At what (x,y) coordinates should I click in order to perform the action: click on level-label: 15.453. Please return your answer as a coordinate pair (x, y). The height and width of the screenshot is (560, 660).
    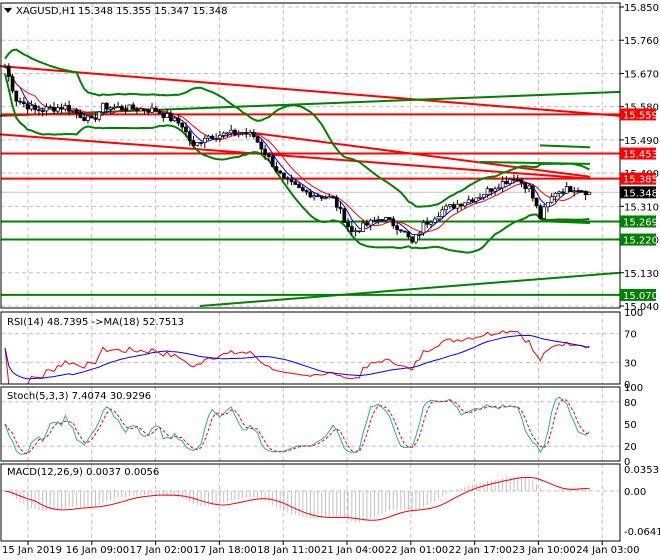
    Looking at the image, I should click on (640, 155).